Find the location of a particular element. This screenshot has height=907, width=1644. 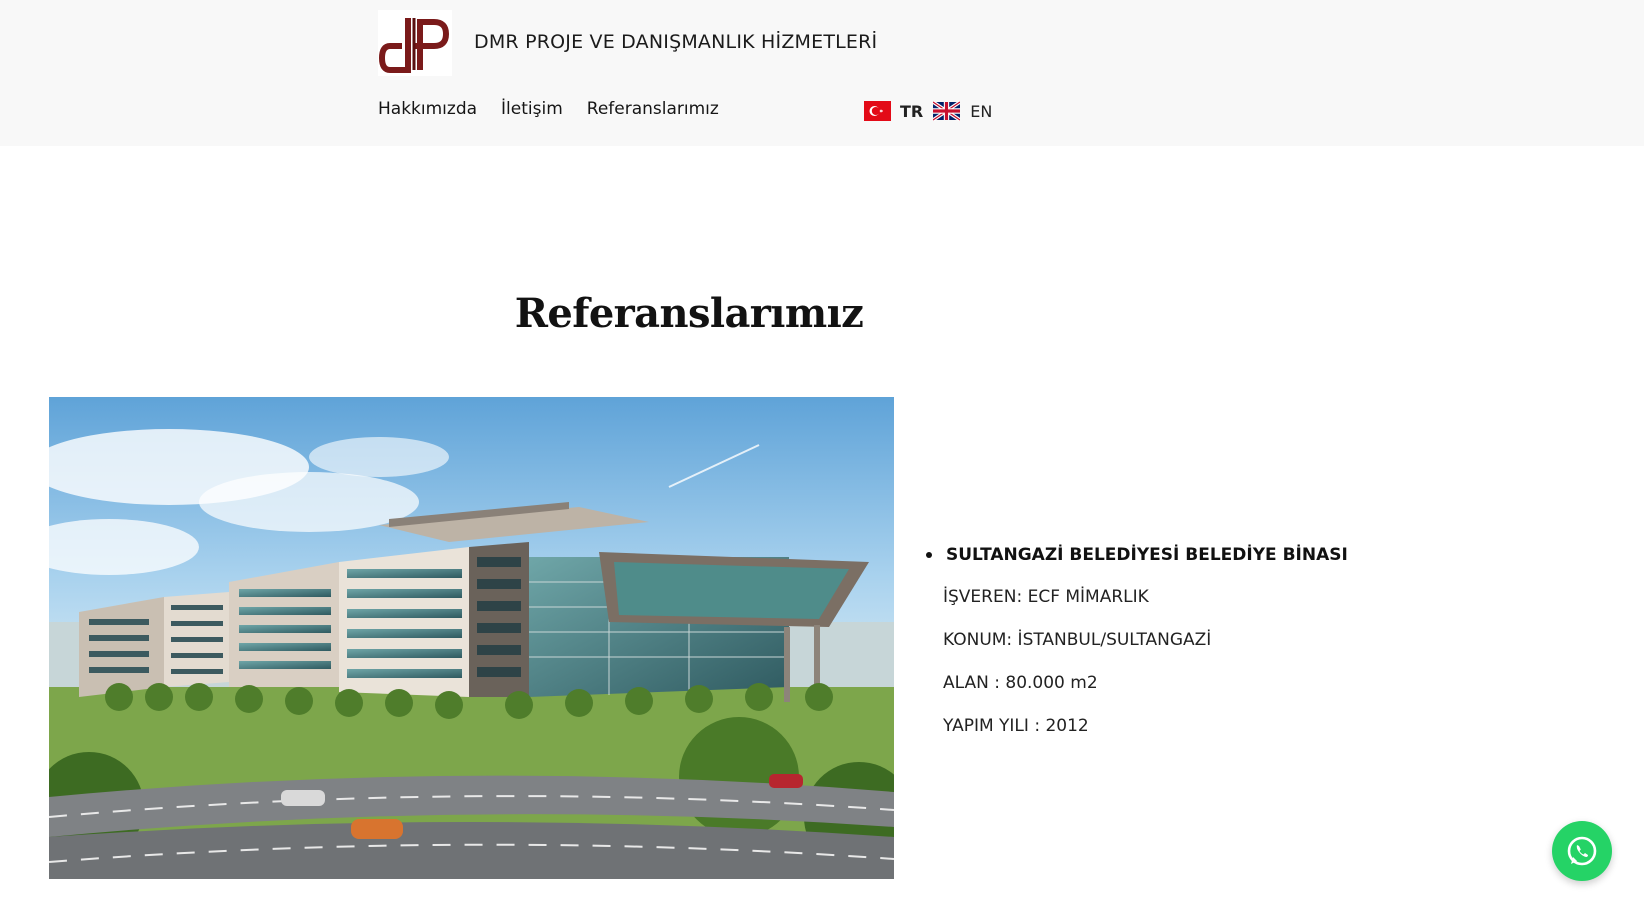

reference-employer: İŞVEREN: ECF MİMARLIK is located at coordinates (1046, 597).